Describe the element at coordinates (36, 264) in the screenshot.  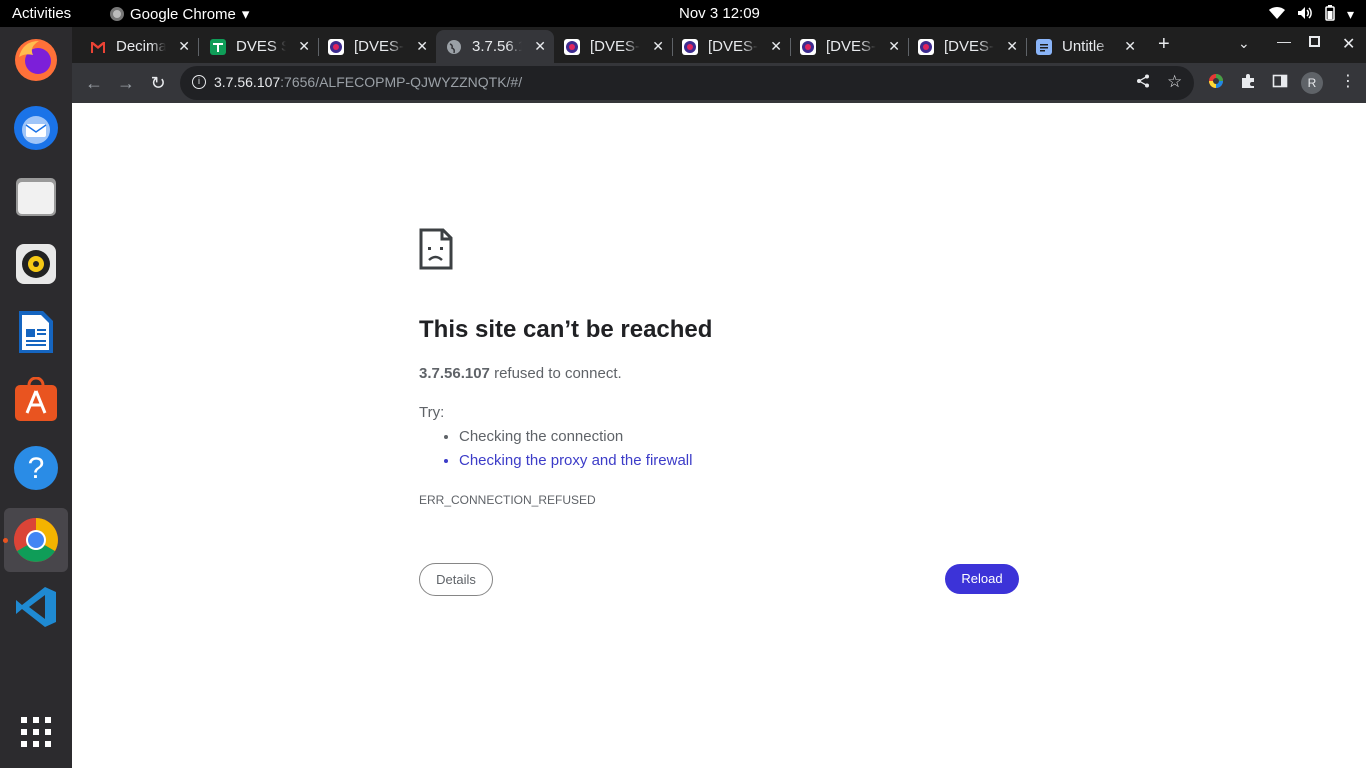
I see `rhythmbox-icon` at that location.